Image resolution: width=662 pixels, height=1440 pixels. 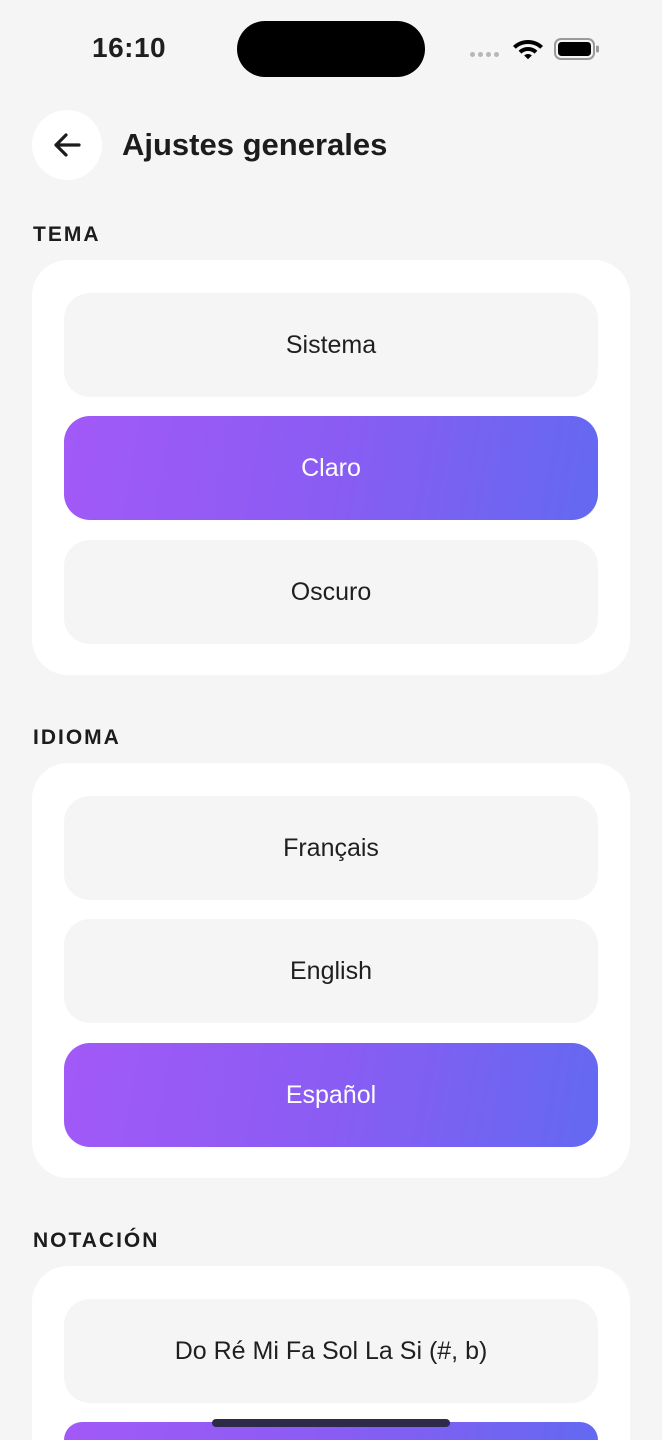 What do you see at coordinates (331, 592) in the screenshot?
I see `theme-option-oscuro: Oscuro` at bounding box center [331, 592].